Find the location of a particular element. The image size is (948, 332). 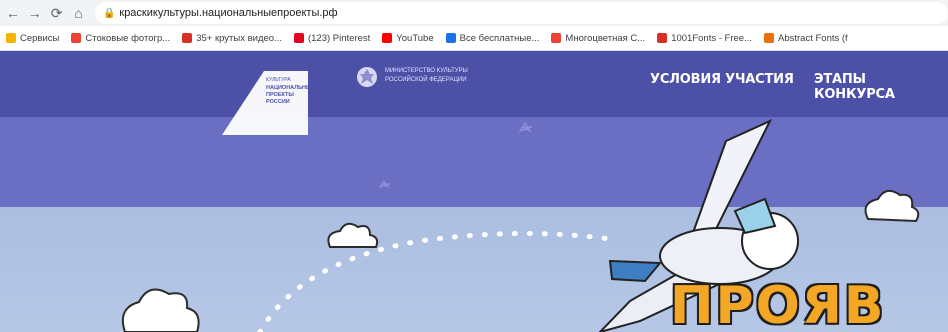

address-bar: 🔒 краскикультуры.национальныепроекты.рф is located at coordinates (521, 13).